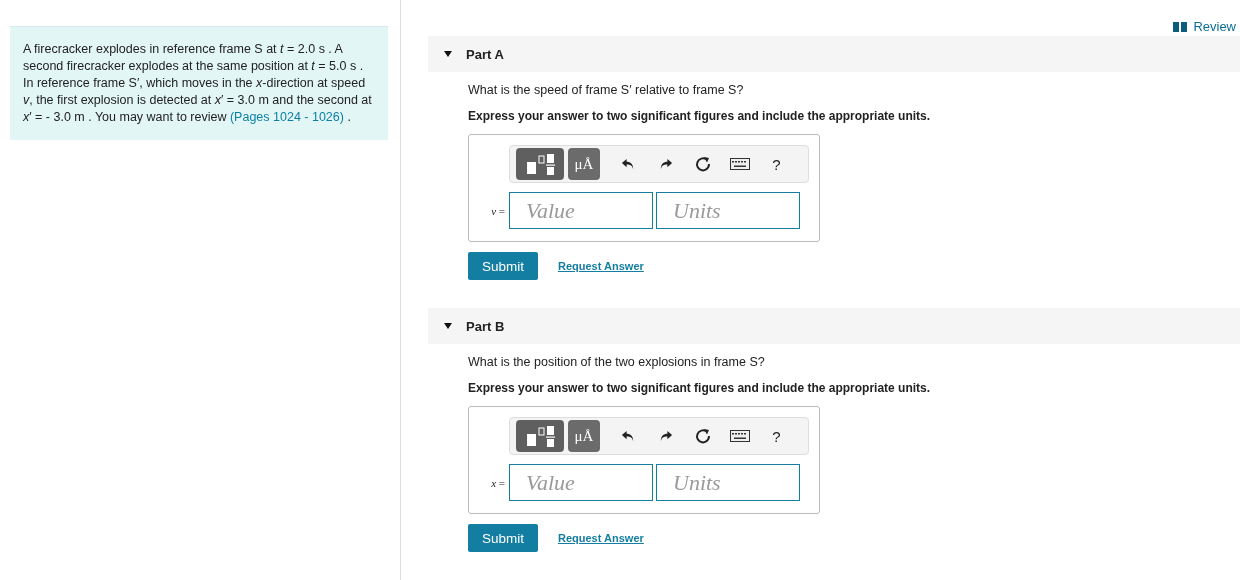 Image resolution: width=1240 pixels, height=580 pixels. What do you see at coordinates (1204, 26) in the screenshot?
I see `review-link: Review` at bounding box center [1204, 26].